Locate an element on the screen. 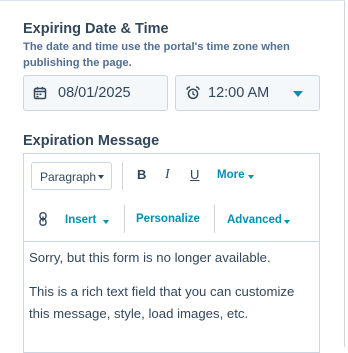  more-menu-button: More is located at coordinates (230, 175).